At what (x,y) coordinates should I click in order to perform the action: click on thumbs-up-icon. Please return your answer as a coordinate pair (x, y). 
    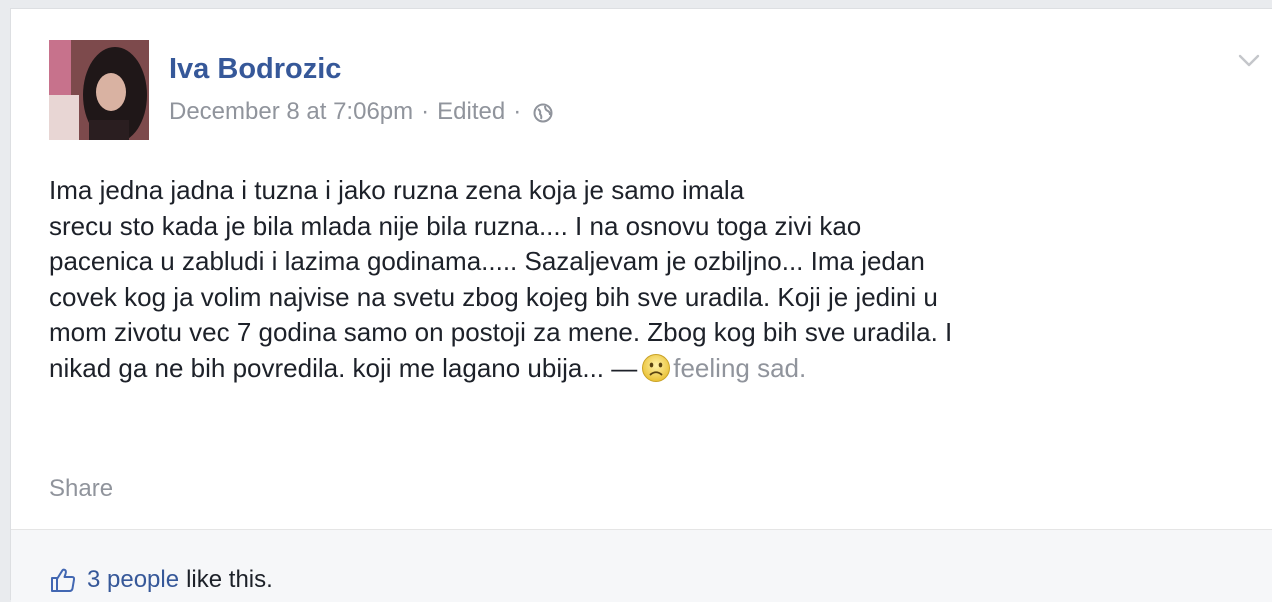
    Looking at the image, I should click on (63, 580).